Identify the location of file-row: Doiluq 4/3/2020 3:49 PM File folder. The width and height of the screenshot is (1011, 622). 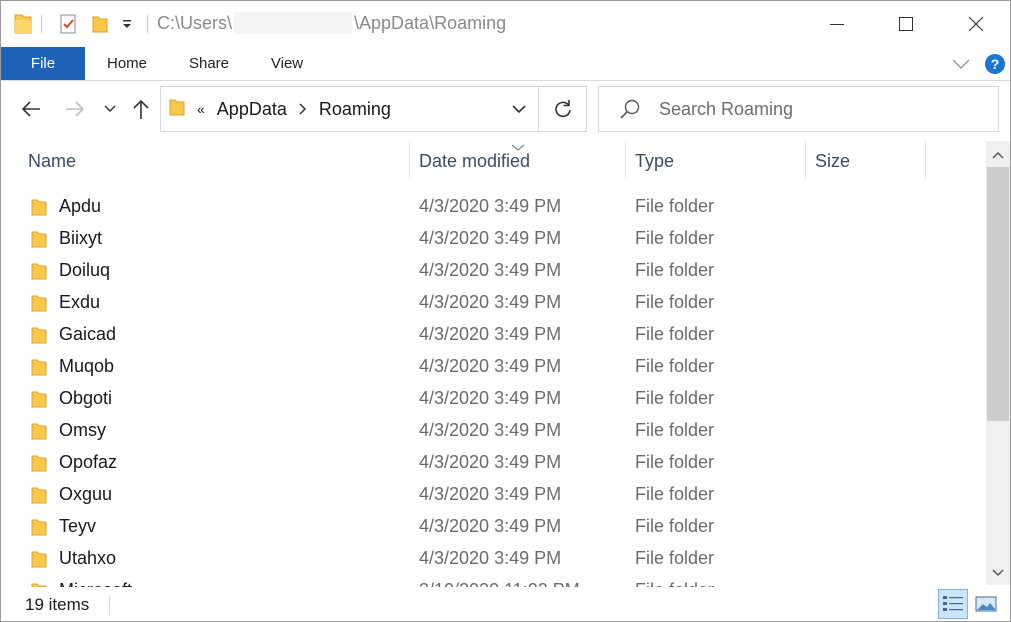
(493, 271).